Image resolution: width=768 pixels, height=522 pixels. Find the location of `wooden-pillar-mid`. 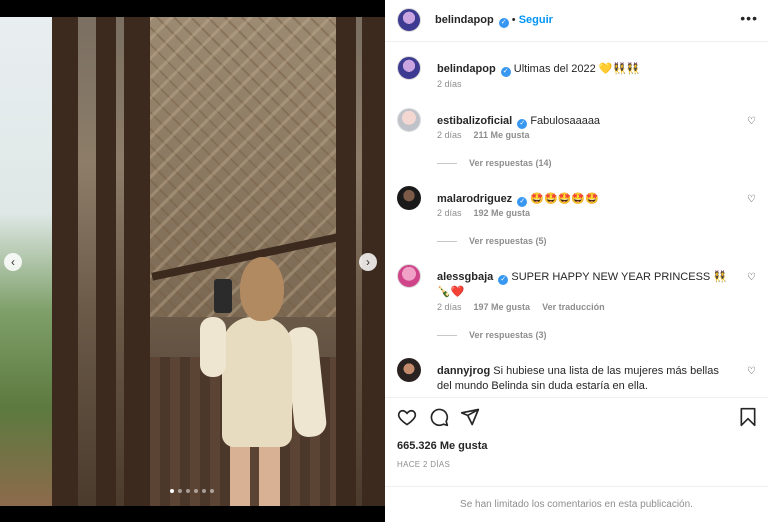

wooden-pillar-mid is located at coordinates (106, 261).